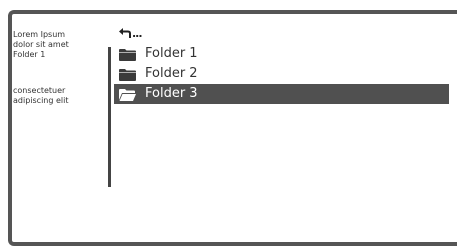 The height and width of the screenshot is (251, 457). I want to click on sidebar-item: dolor sit amet, so click(58, 45).